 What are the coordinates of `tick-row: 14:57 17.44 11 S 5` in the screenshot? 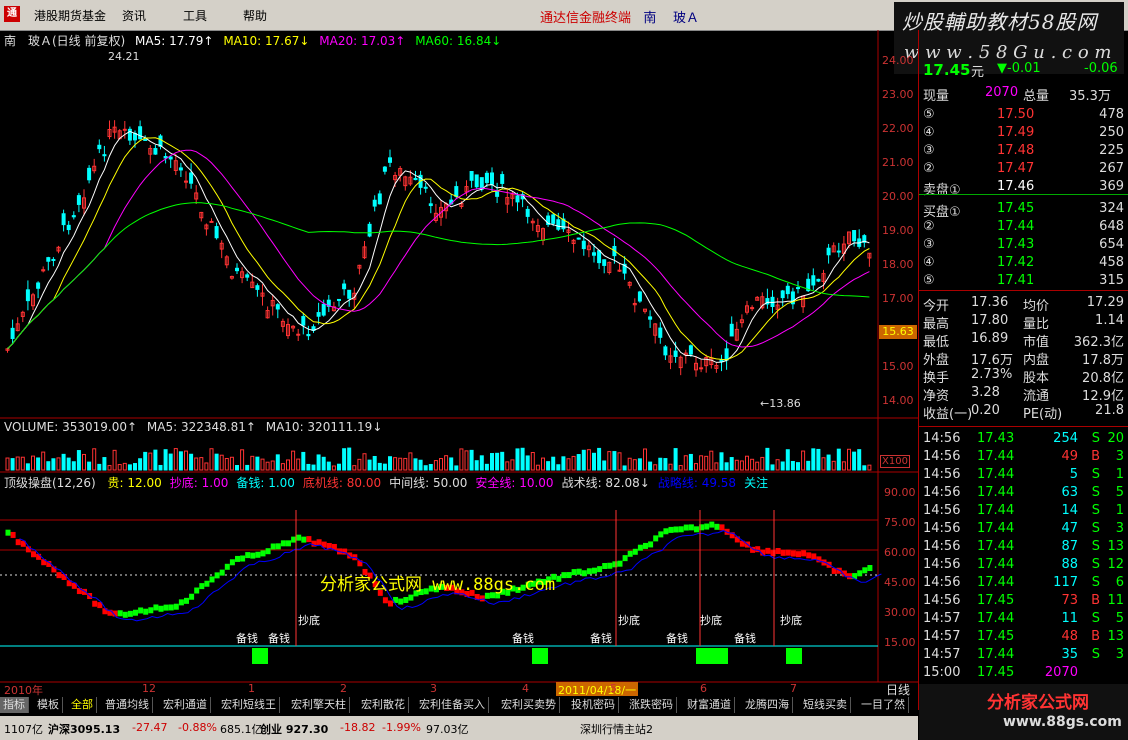 It's located at (1023, 619).